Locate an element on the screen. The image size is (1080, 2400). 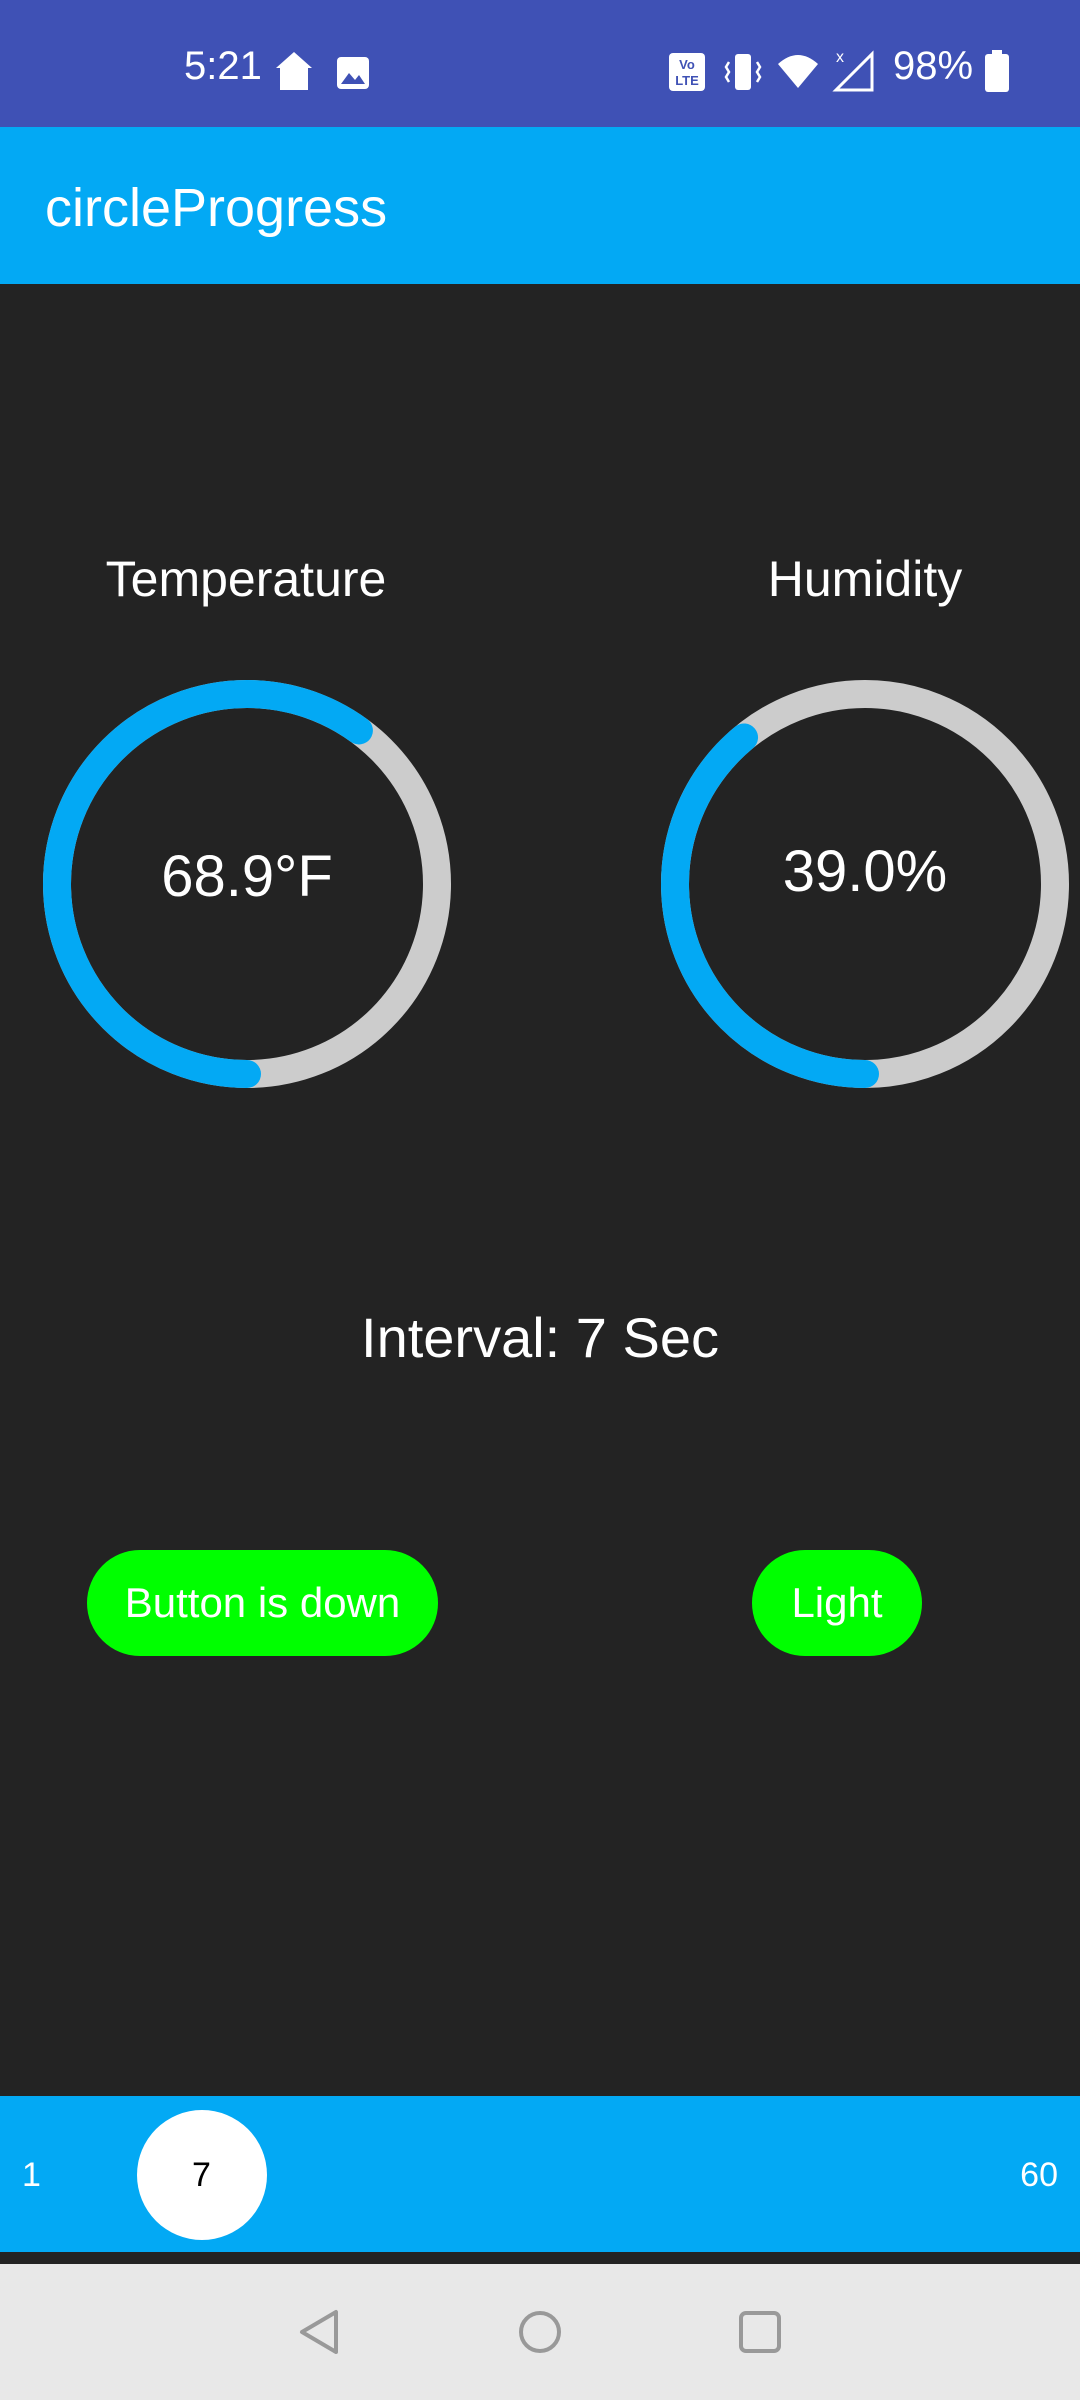
vibrate-icon is located at coordinates (743, 72).